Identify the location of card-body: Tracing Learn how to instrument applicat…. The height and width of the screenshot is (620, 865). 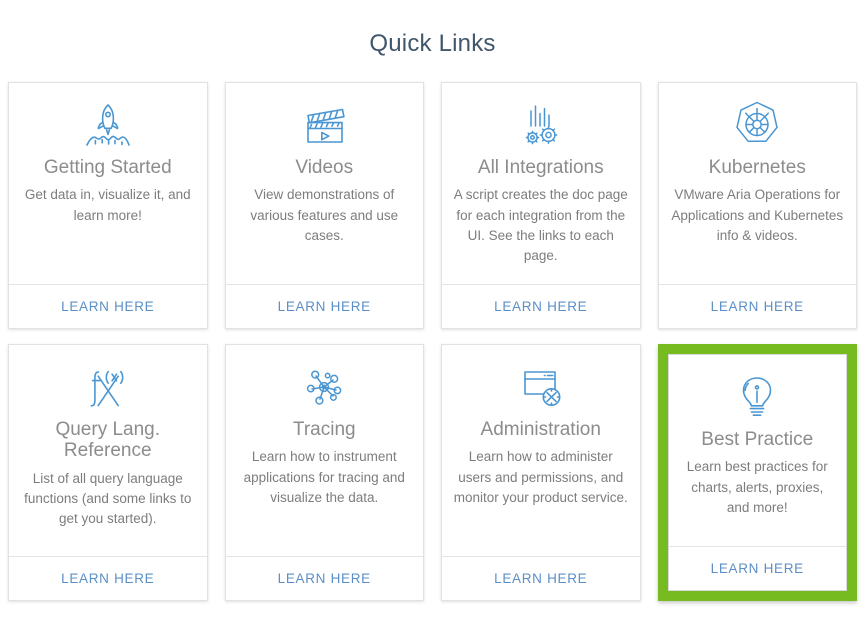
(325, 450).